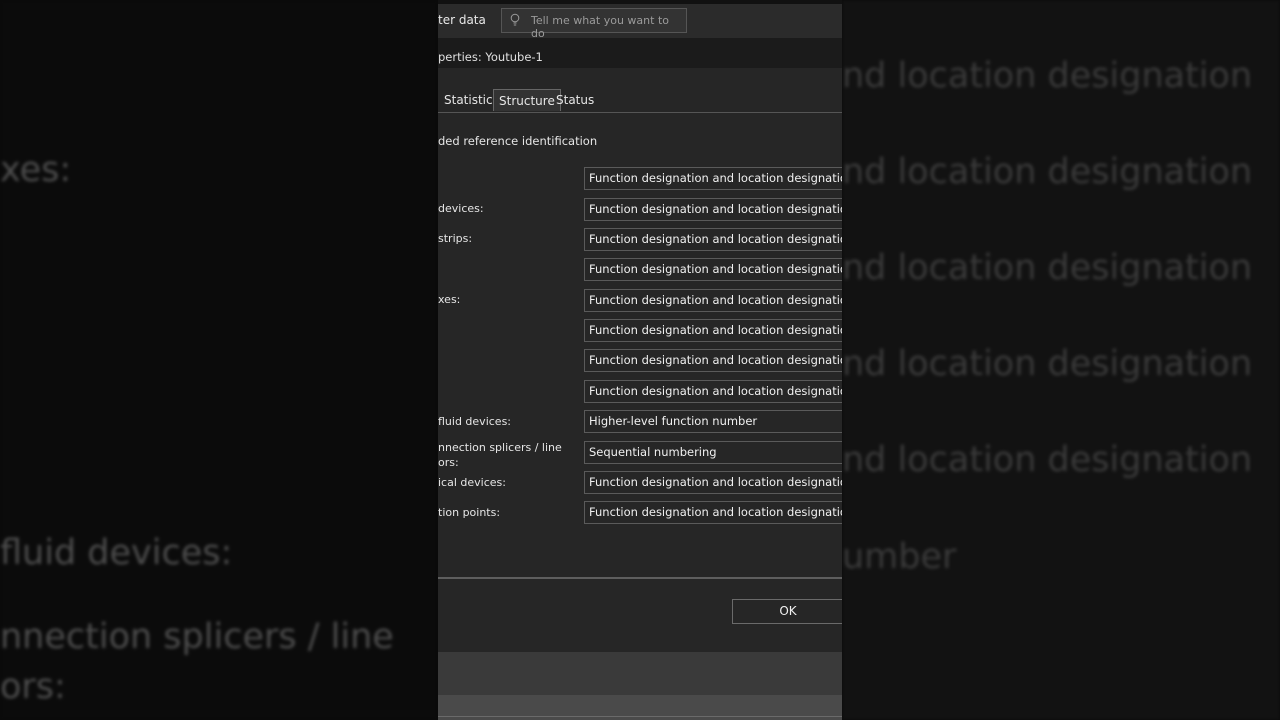  What do you see at coordinates (640, 53) in the screenshot?
I see `dialog-title-bar: perties: Youtube-1` at bounding box center [640, 53].